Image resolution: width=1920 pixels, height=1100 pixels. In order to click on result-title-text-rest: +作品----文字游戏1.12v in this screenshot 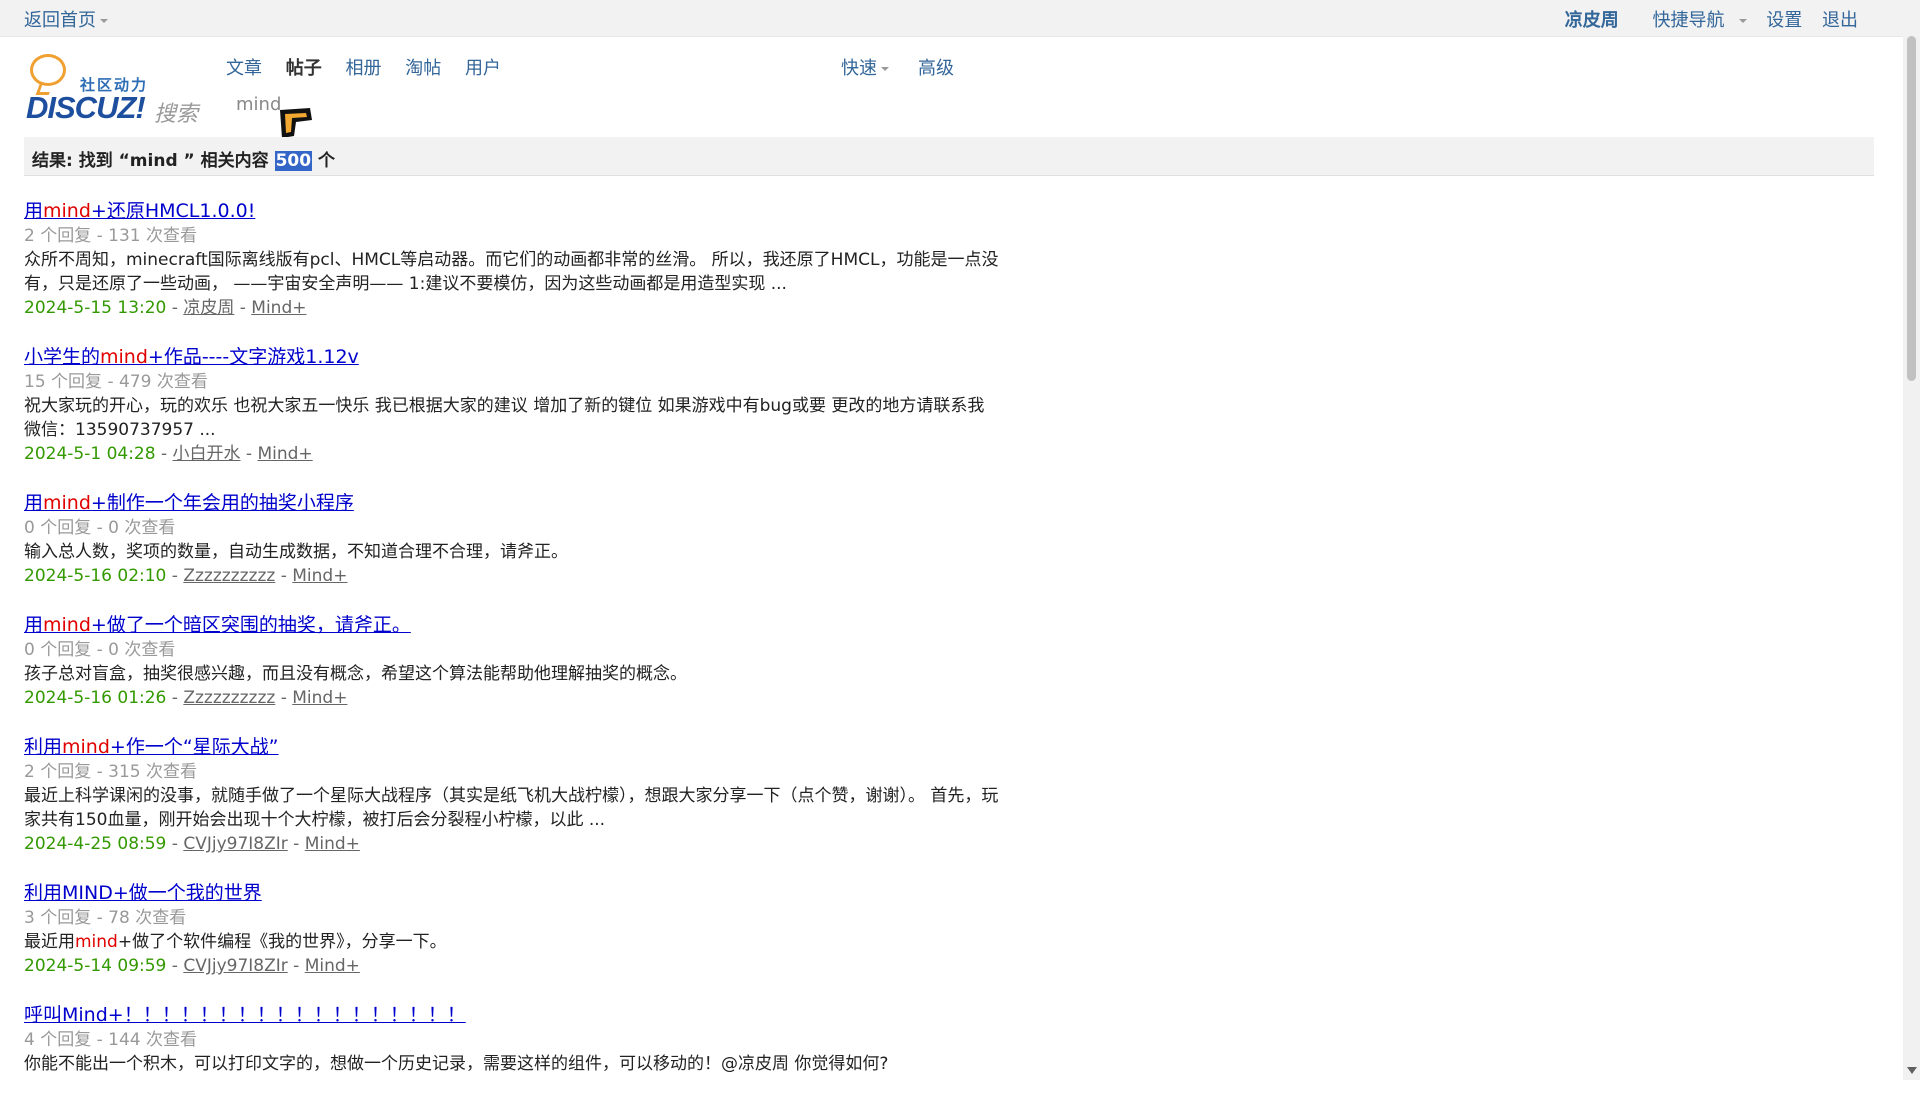, I will do `click(253, 357)`.